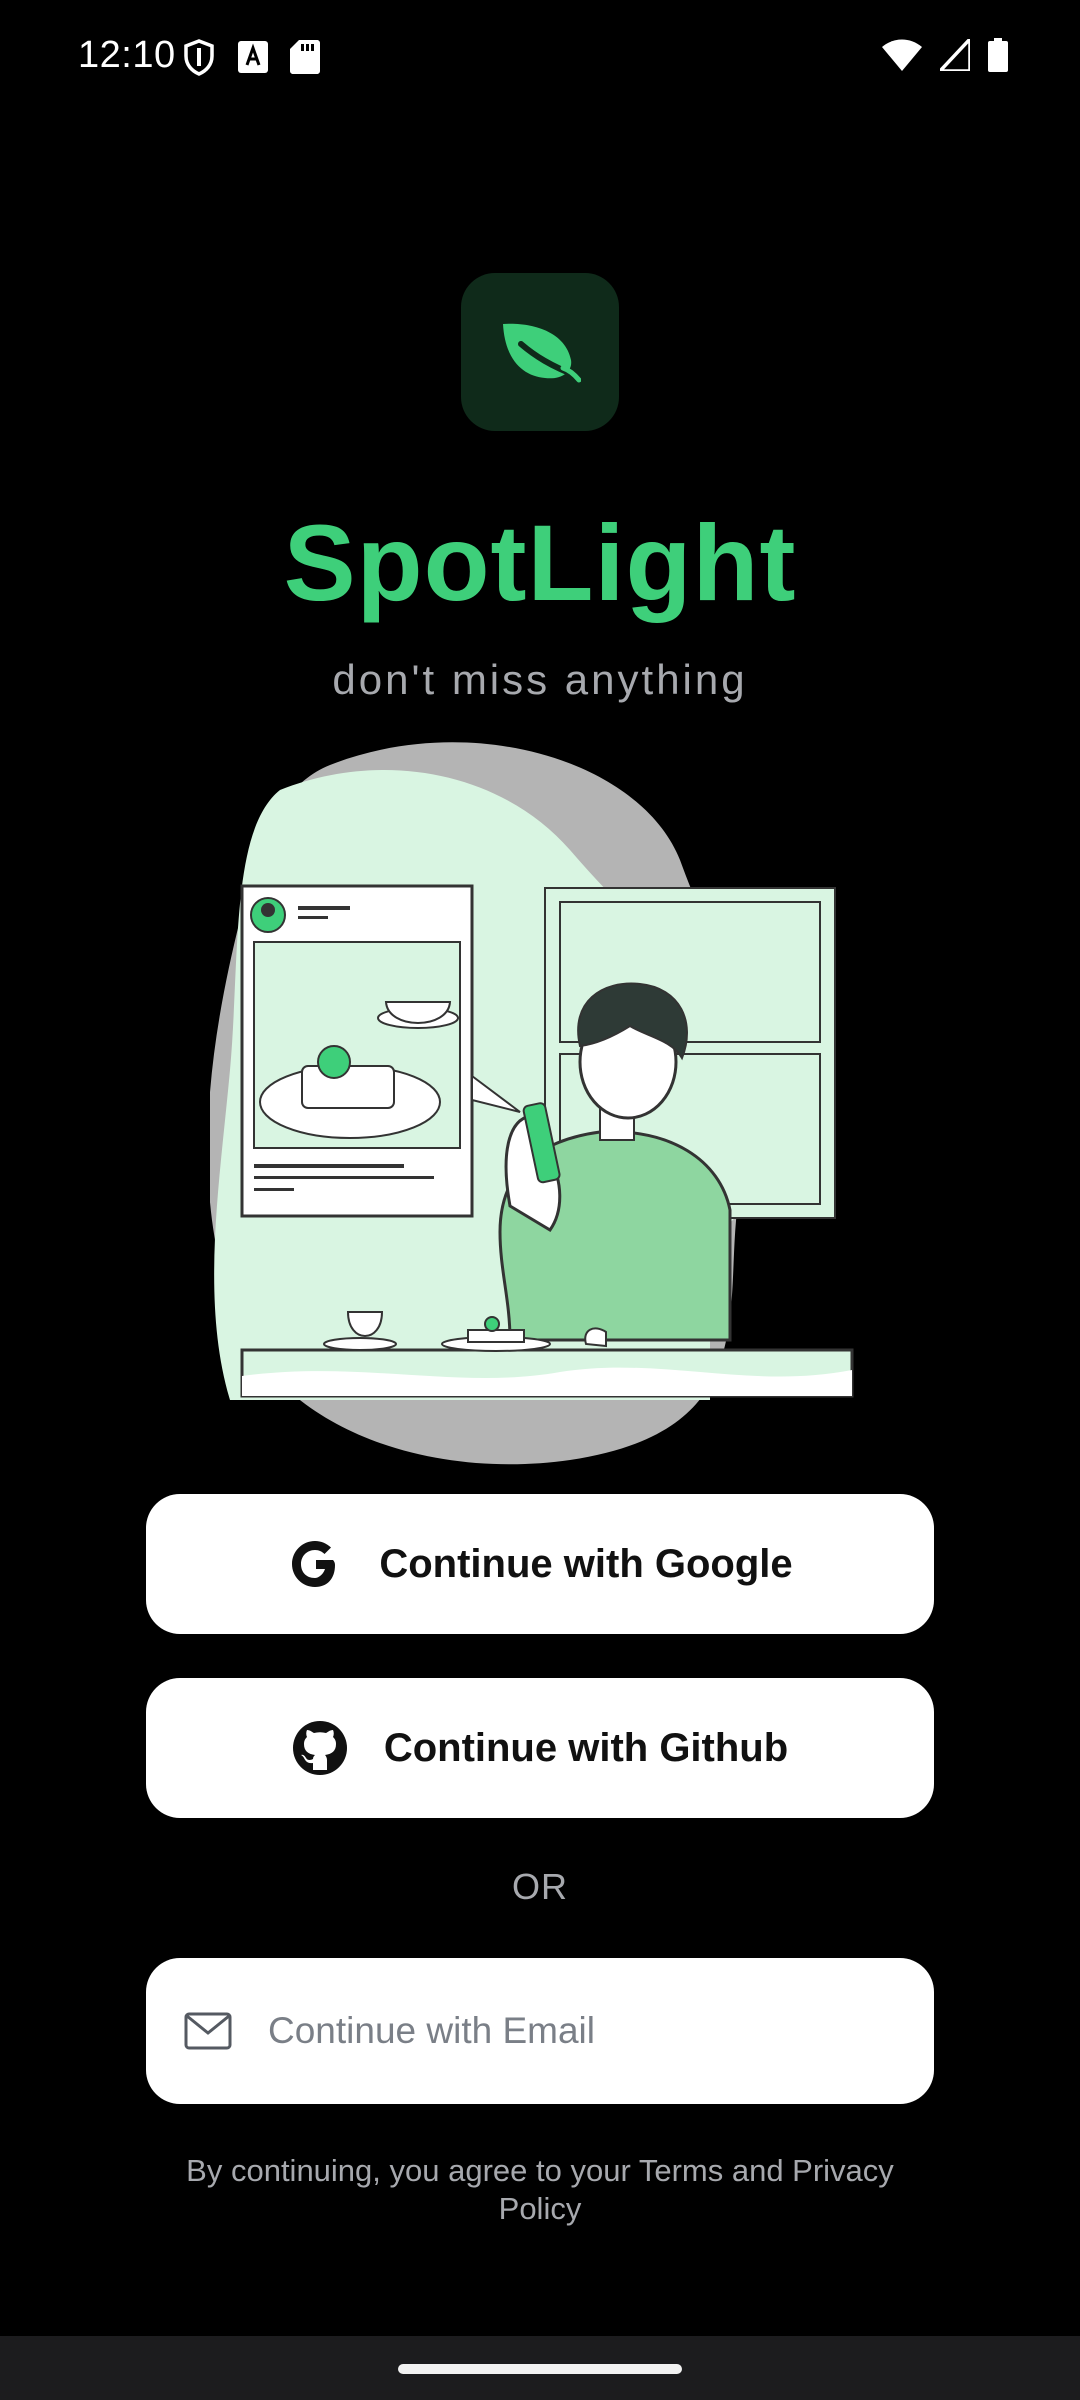 The height and width of the screenshot is (2400, 1080). What do you see at coordinates (540, 2369) in the screenshot?
I see `home-indicator` at bounding box center [540, 2369].